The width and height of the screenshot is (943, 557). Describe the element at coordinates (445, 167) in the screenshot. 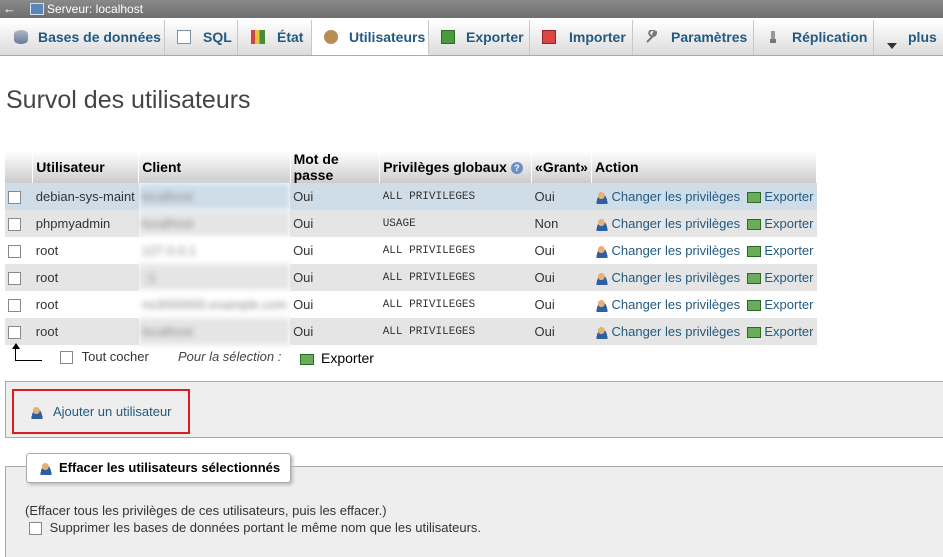

I see `column-privileges-label: Privilèges globaux` at that location.